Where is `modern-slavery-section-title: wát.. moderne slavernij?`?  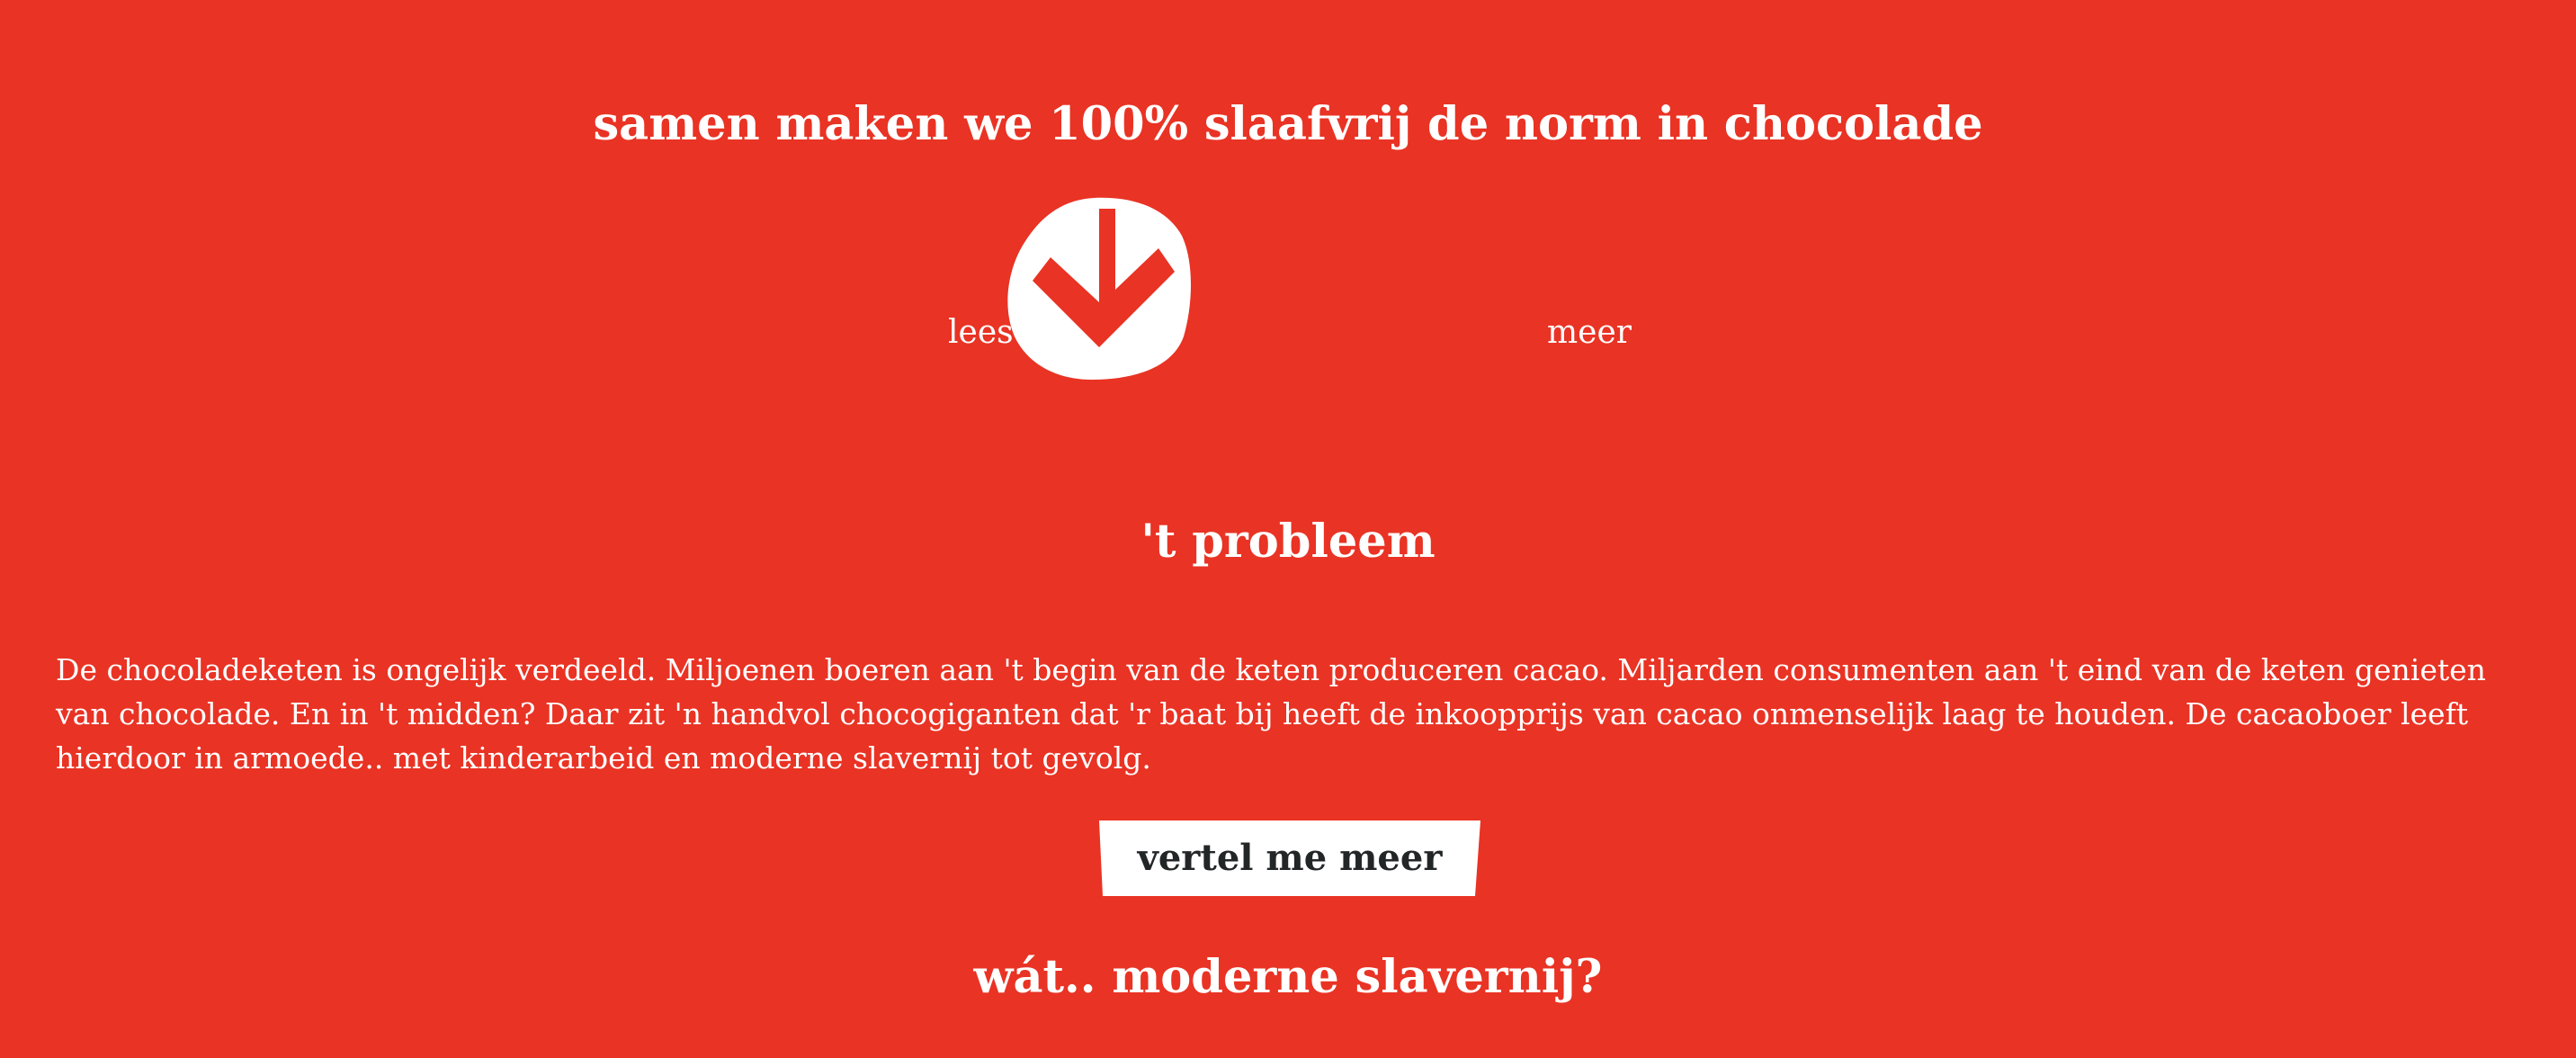
modern-slavery-section-title: wát.. moderne slavernij? is located at coordinates (1288, 977).